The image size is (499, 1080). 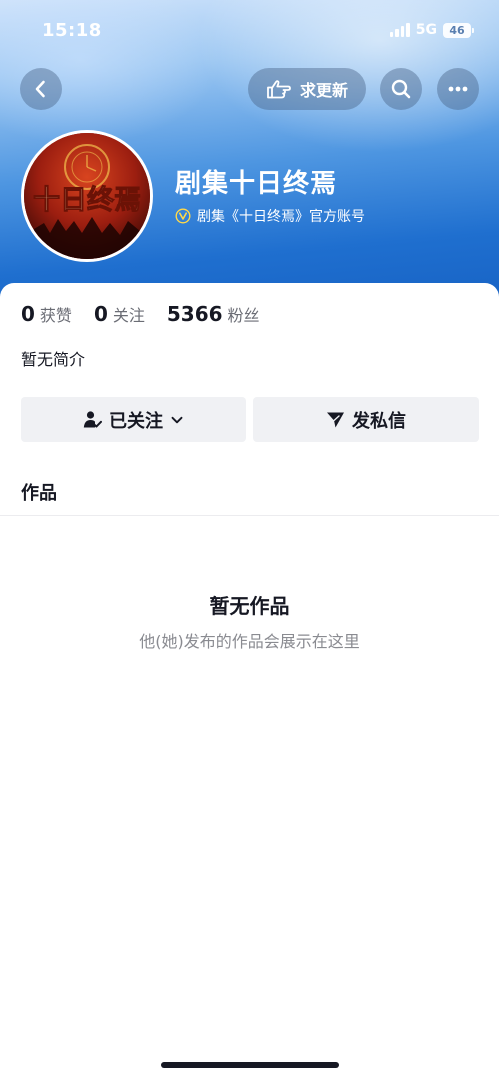 I want to click on chevron-down-icon, so click(x=177, y=419).